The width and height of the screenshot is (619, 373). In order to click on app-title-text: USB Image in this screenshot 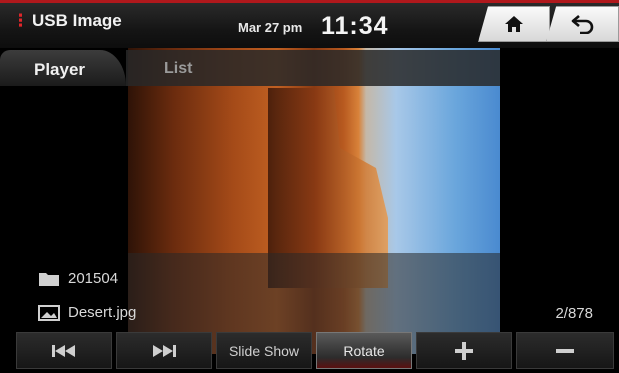, I will do `click(77, 20)`.